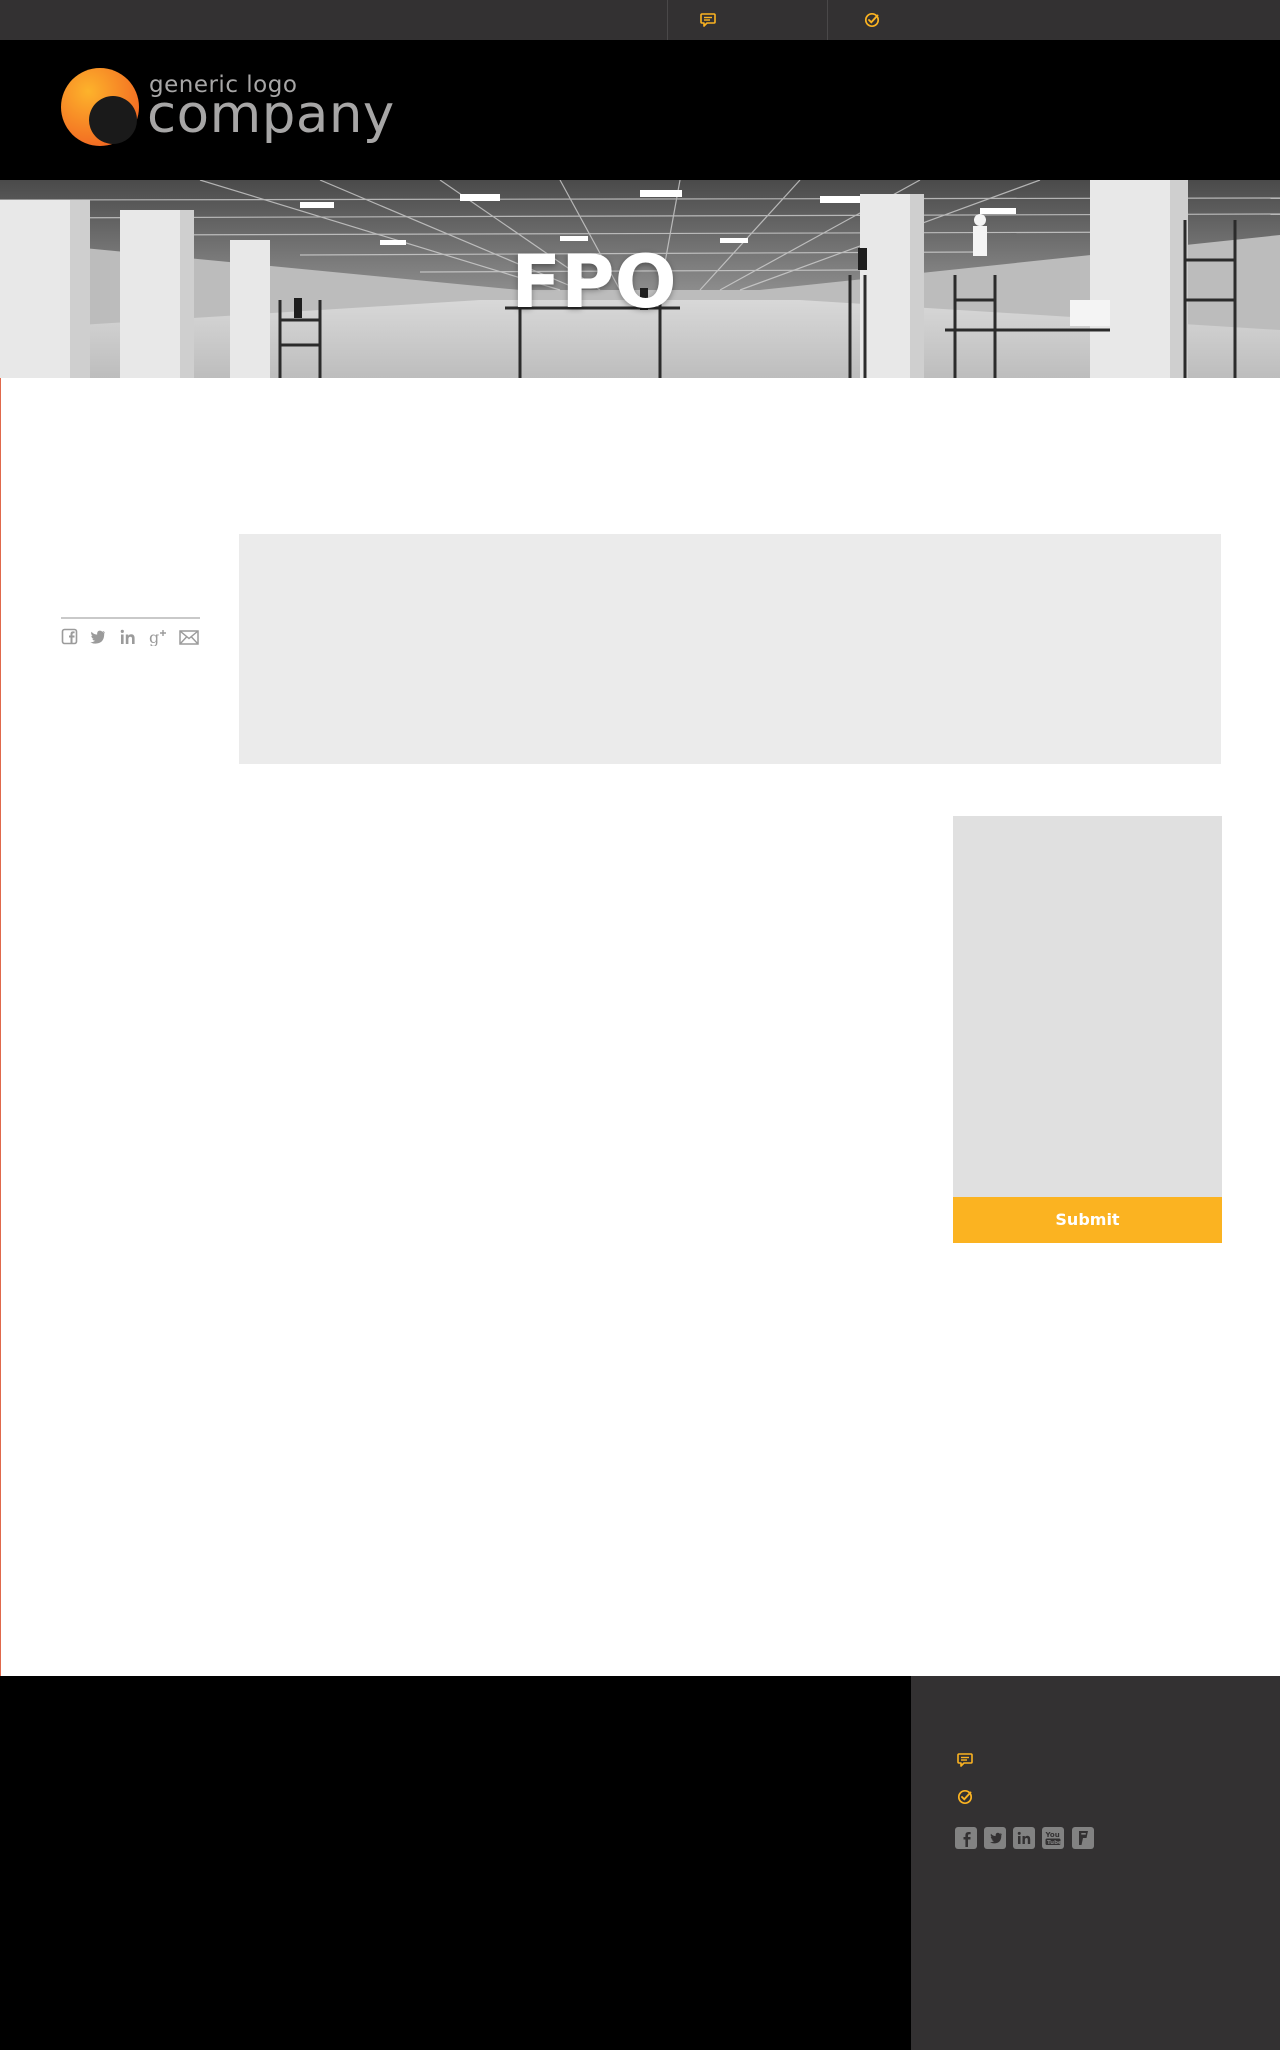  Describe the element at coordinates (130, 618) in the screenshot. I see `share-divider` at that location.